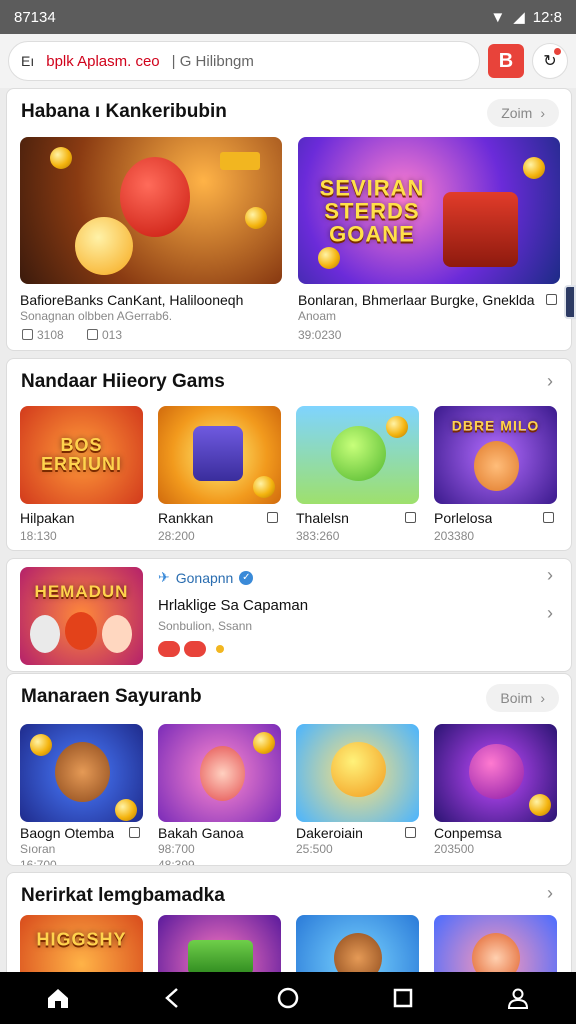 The image size is (576, 1024). What do you see at coordinates (27, 61) in the screenshot?
I see `tab-switch-icon: Eı` at bounding box center [27, 61].